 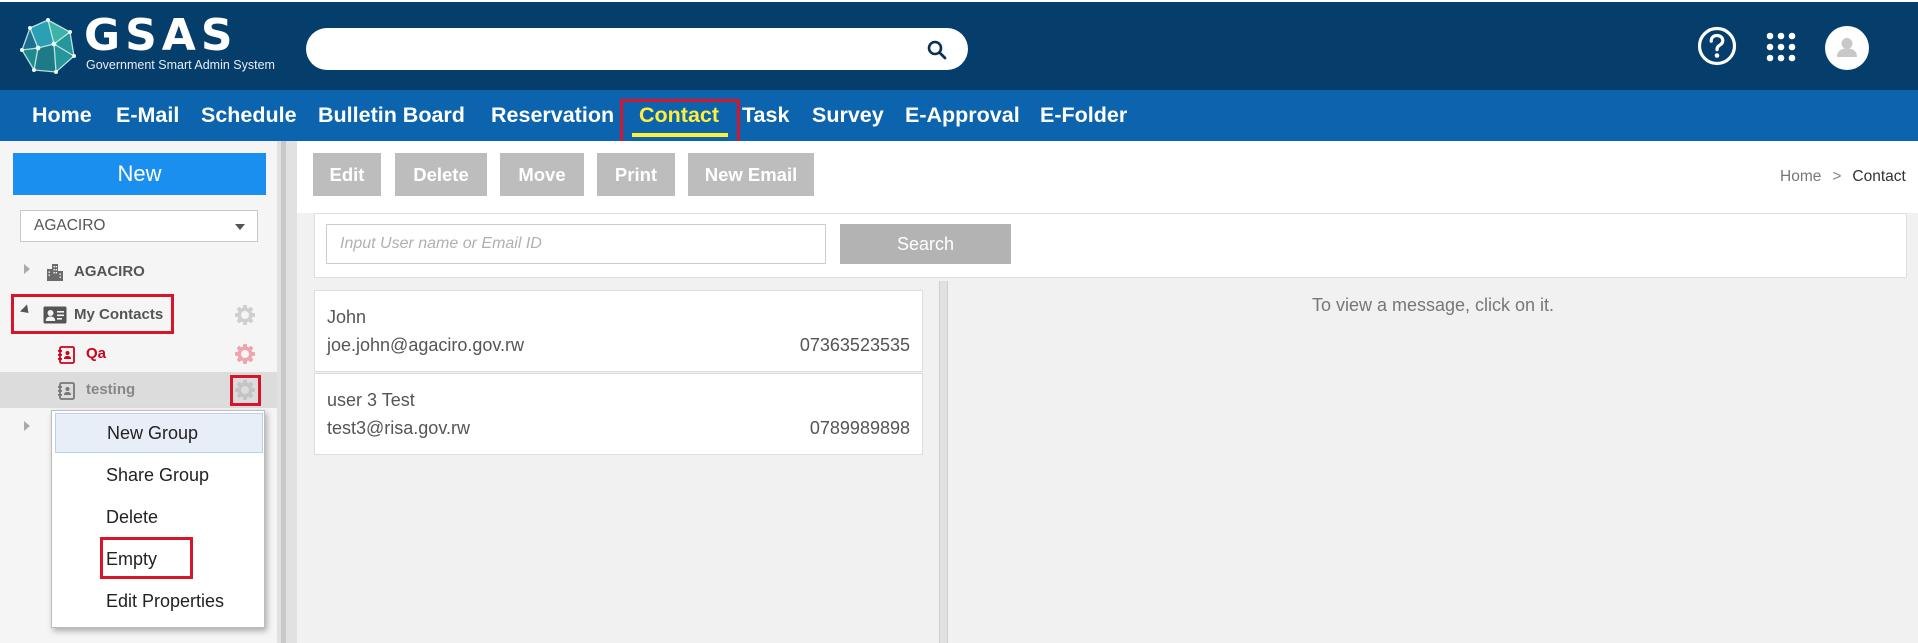 I want to click on nav-active-underline, so click(x=680, y=135).